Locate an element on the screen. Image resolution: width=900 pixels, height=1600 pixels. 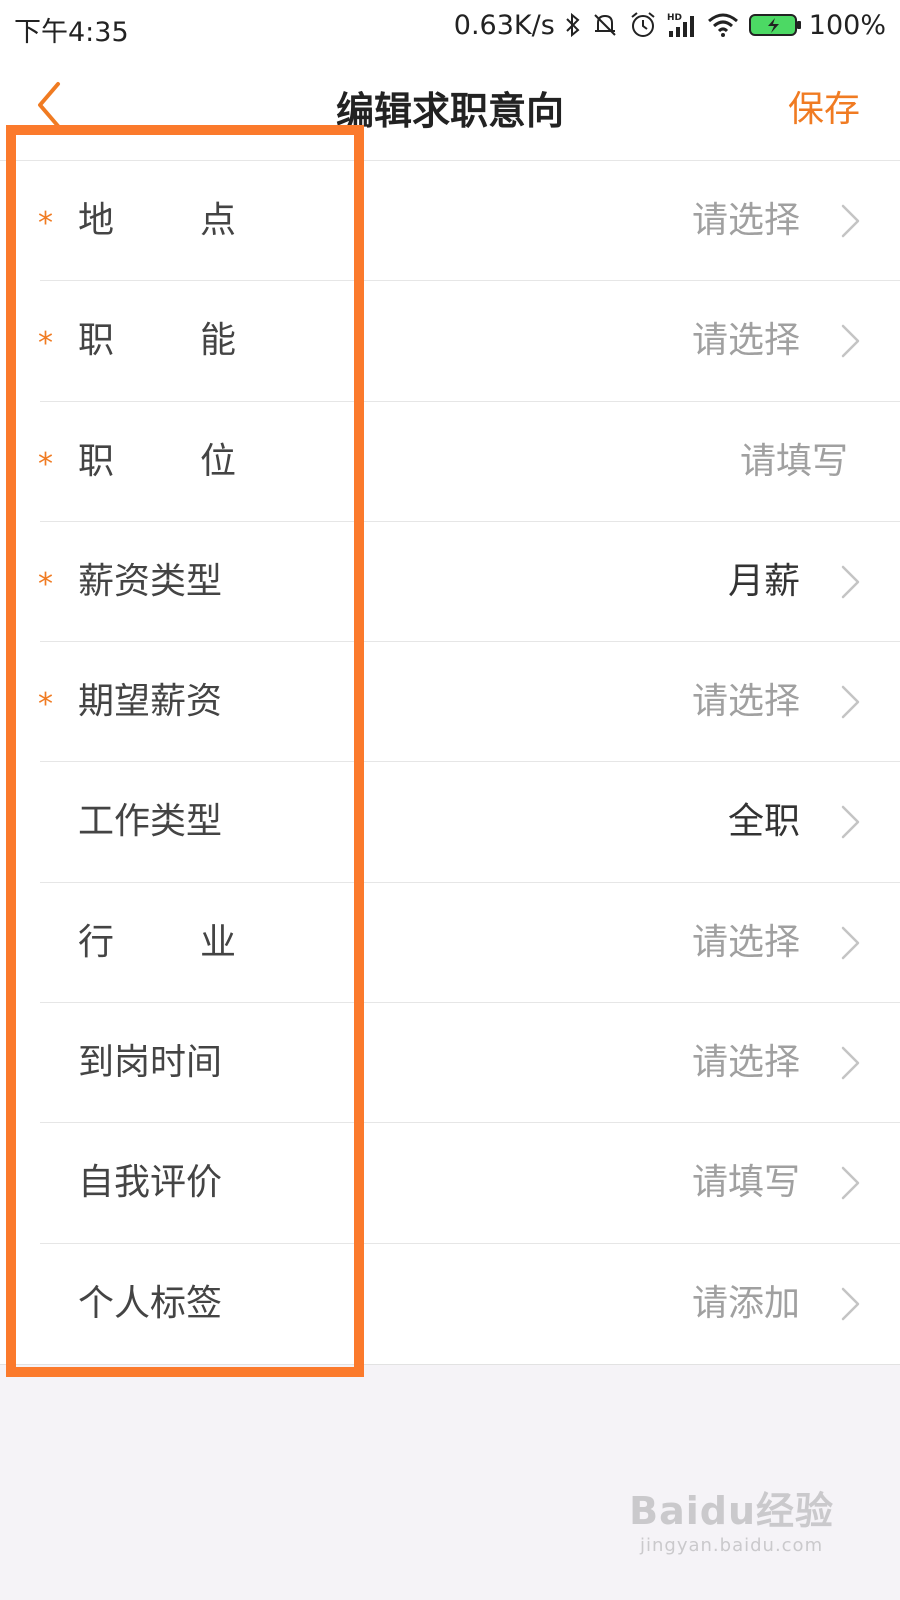
signal-icon: HD is located at coordinates (680, 25).